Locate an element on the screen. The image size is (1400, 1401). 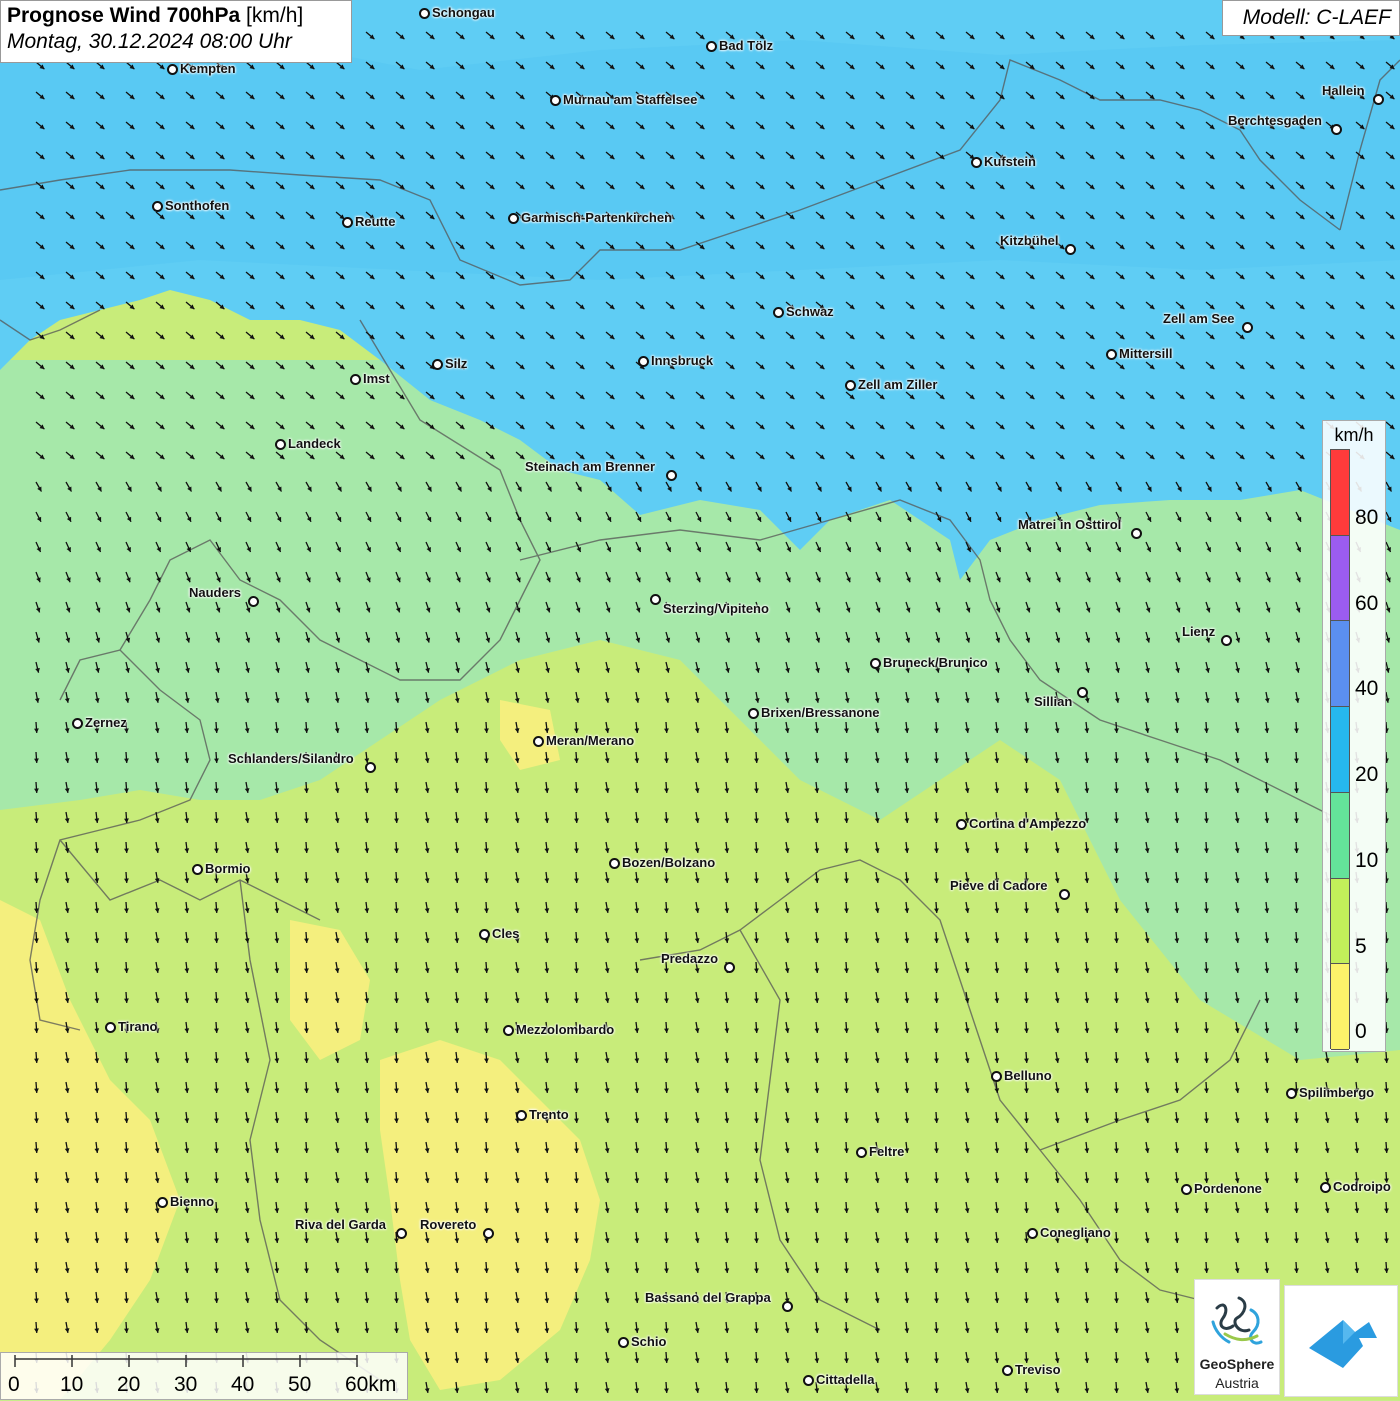
city-label: Sterzing/Vipiteno is located at coordinates (716, 608).